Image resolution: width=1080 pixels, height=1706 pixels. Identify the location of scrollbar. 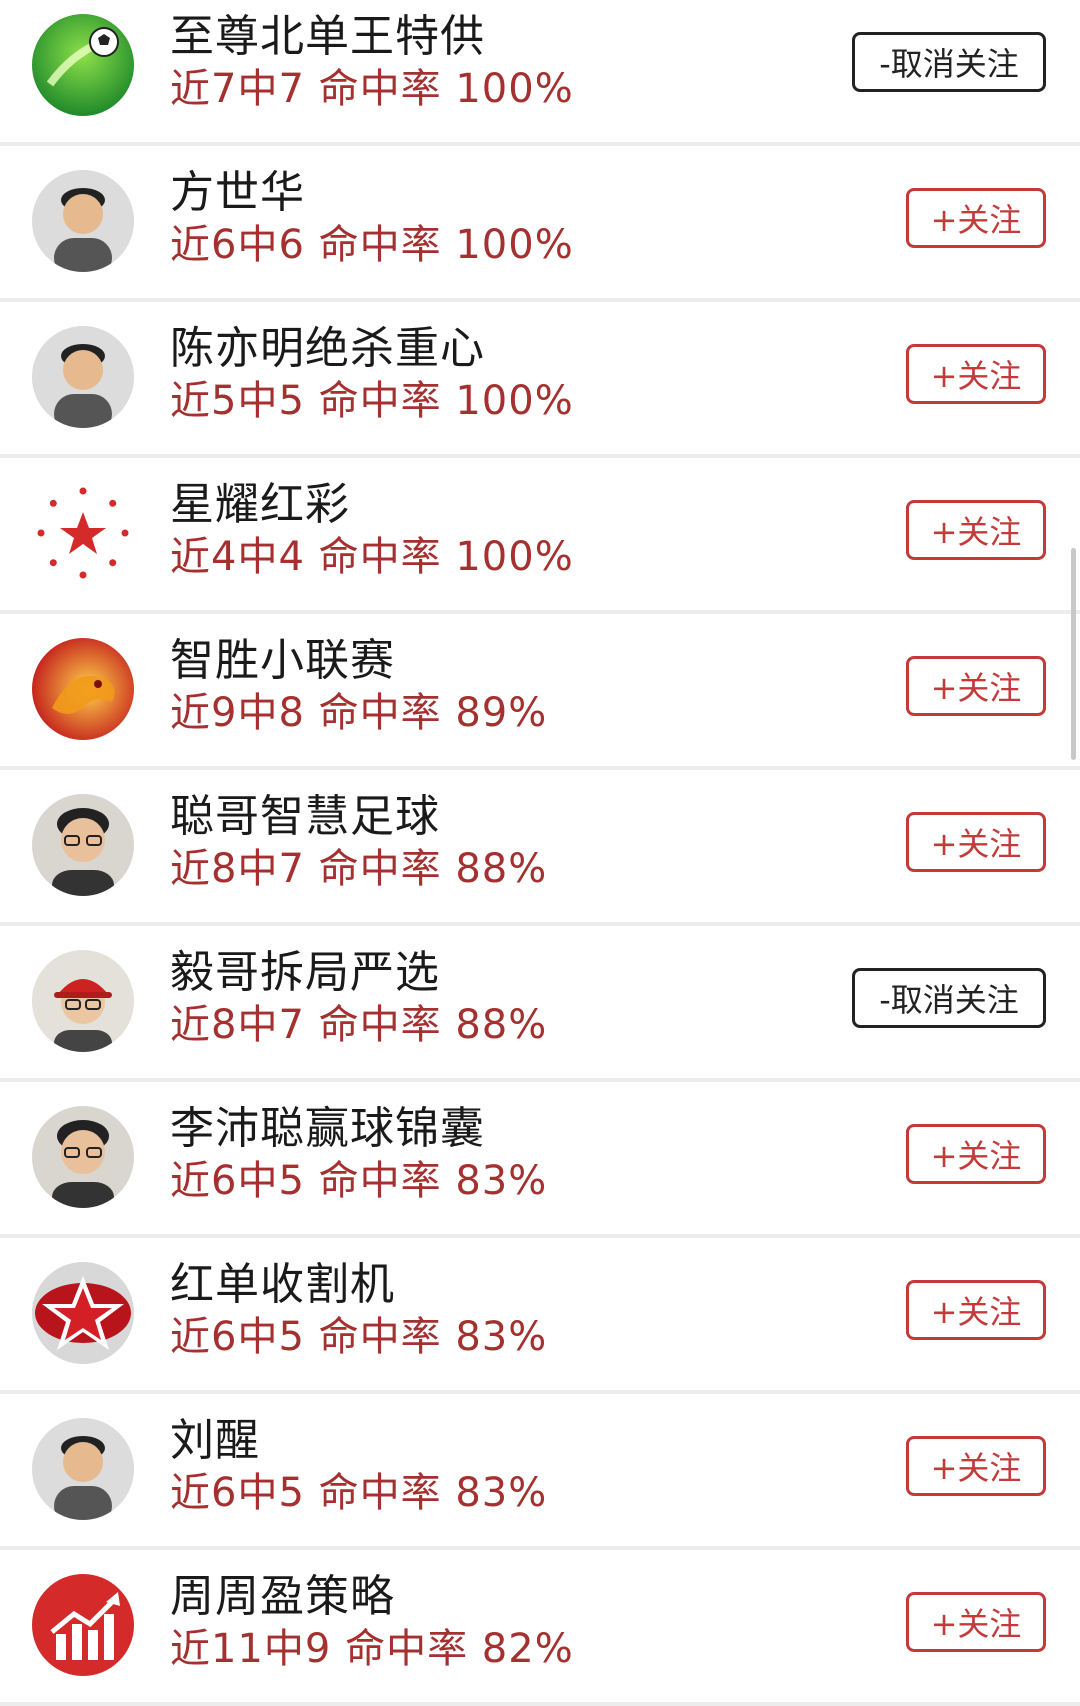
(1073, 654).